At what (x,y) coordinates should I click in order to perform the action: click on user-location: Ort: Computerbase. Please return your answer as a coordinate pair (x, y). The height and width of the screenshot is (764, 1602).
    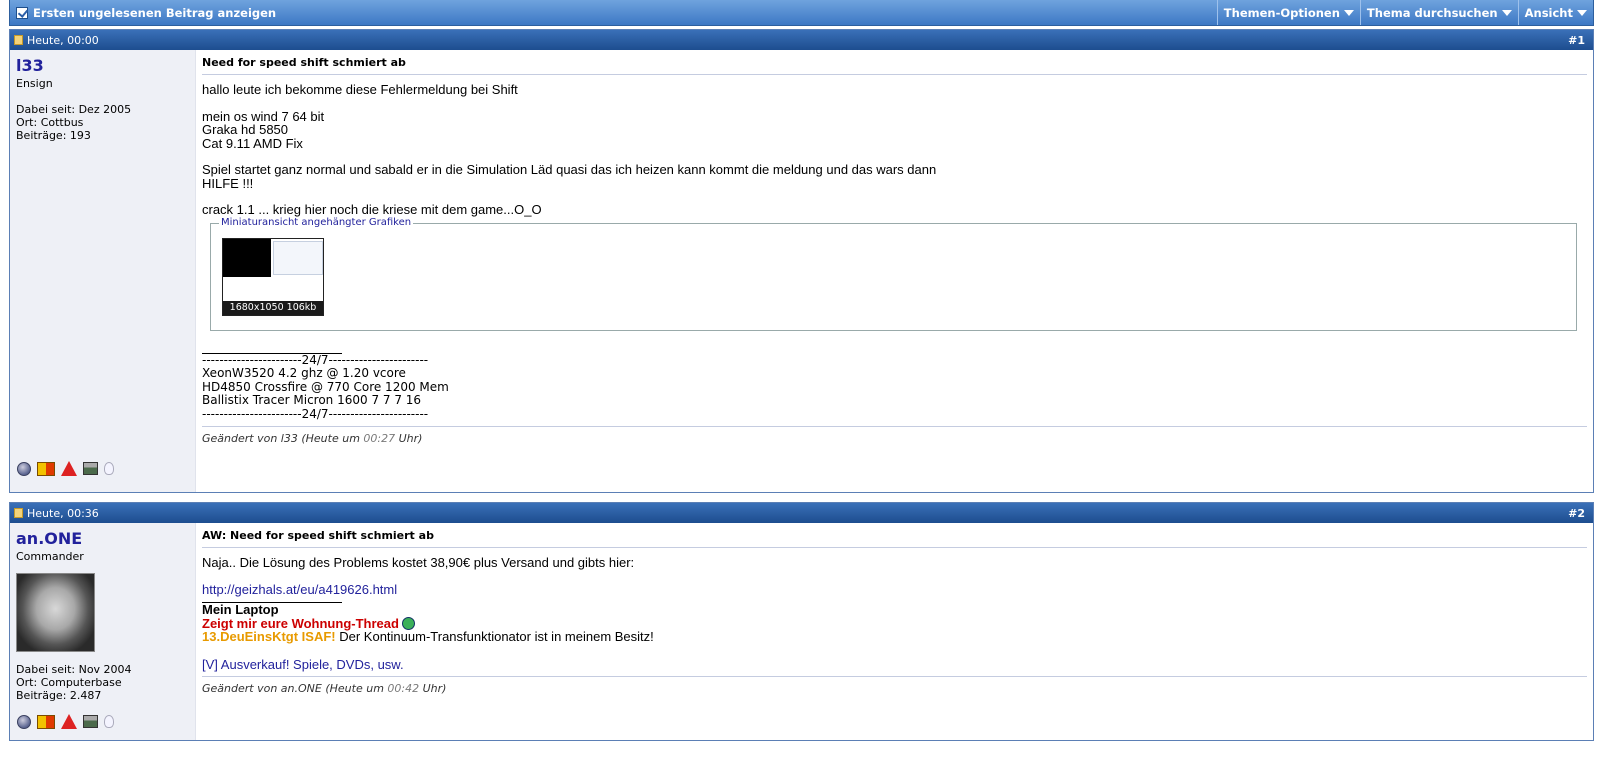
    Looking at the image, I should click on (69, 682).